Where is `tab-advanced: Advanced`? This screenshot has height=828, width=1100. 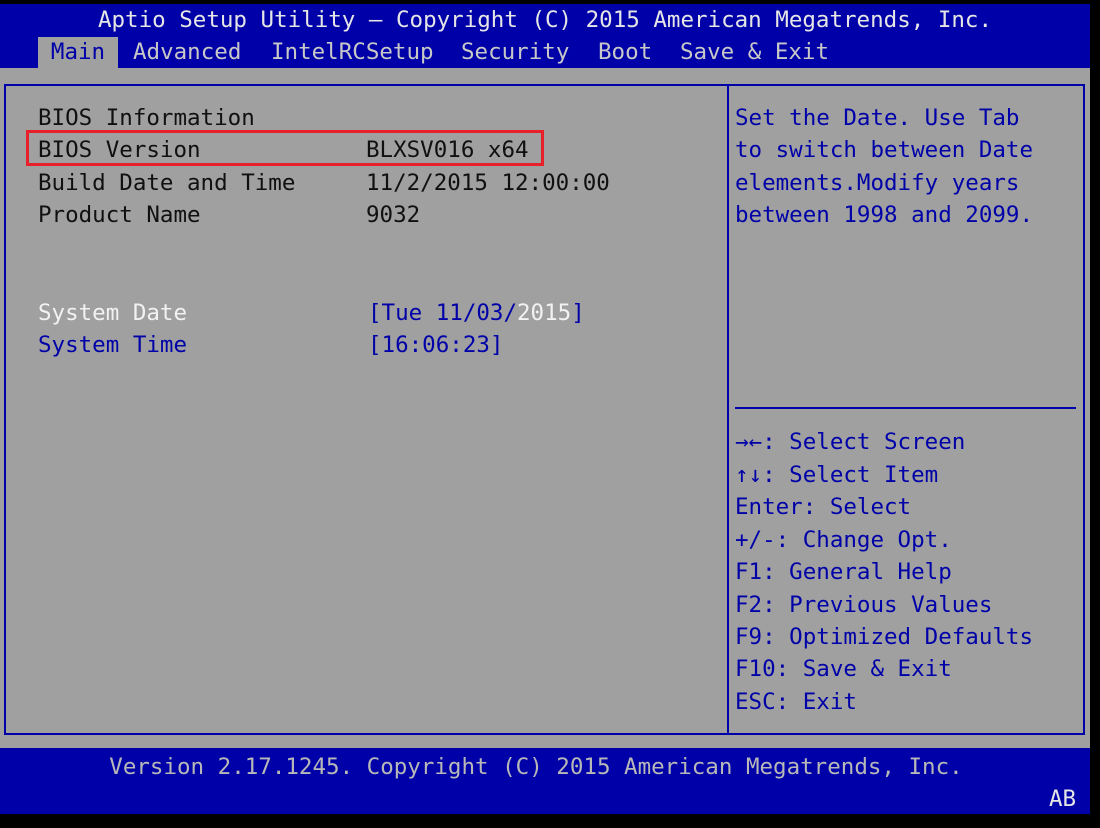 tab-advanced: Advanced is located at coordinates (187, 52).